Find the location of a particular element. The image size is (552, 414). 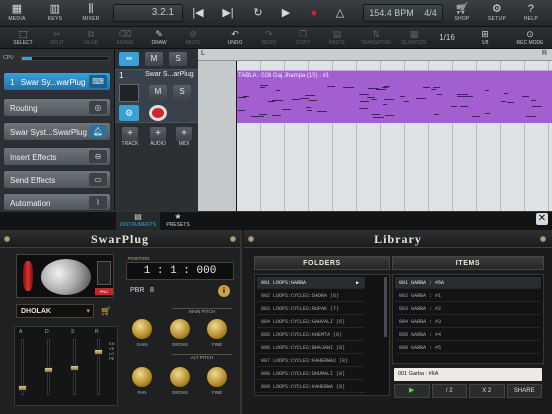

play-preview-button: ▶ is located at coordinates (412, 391).